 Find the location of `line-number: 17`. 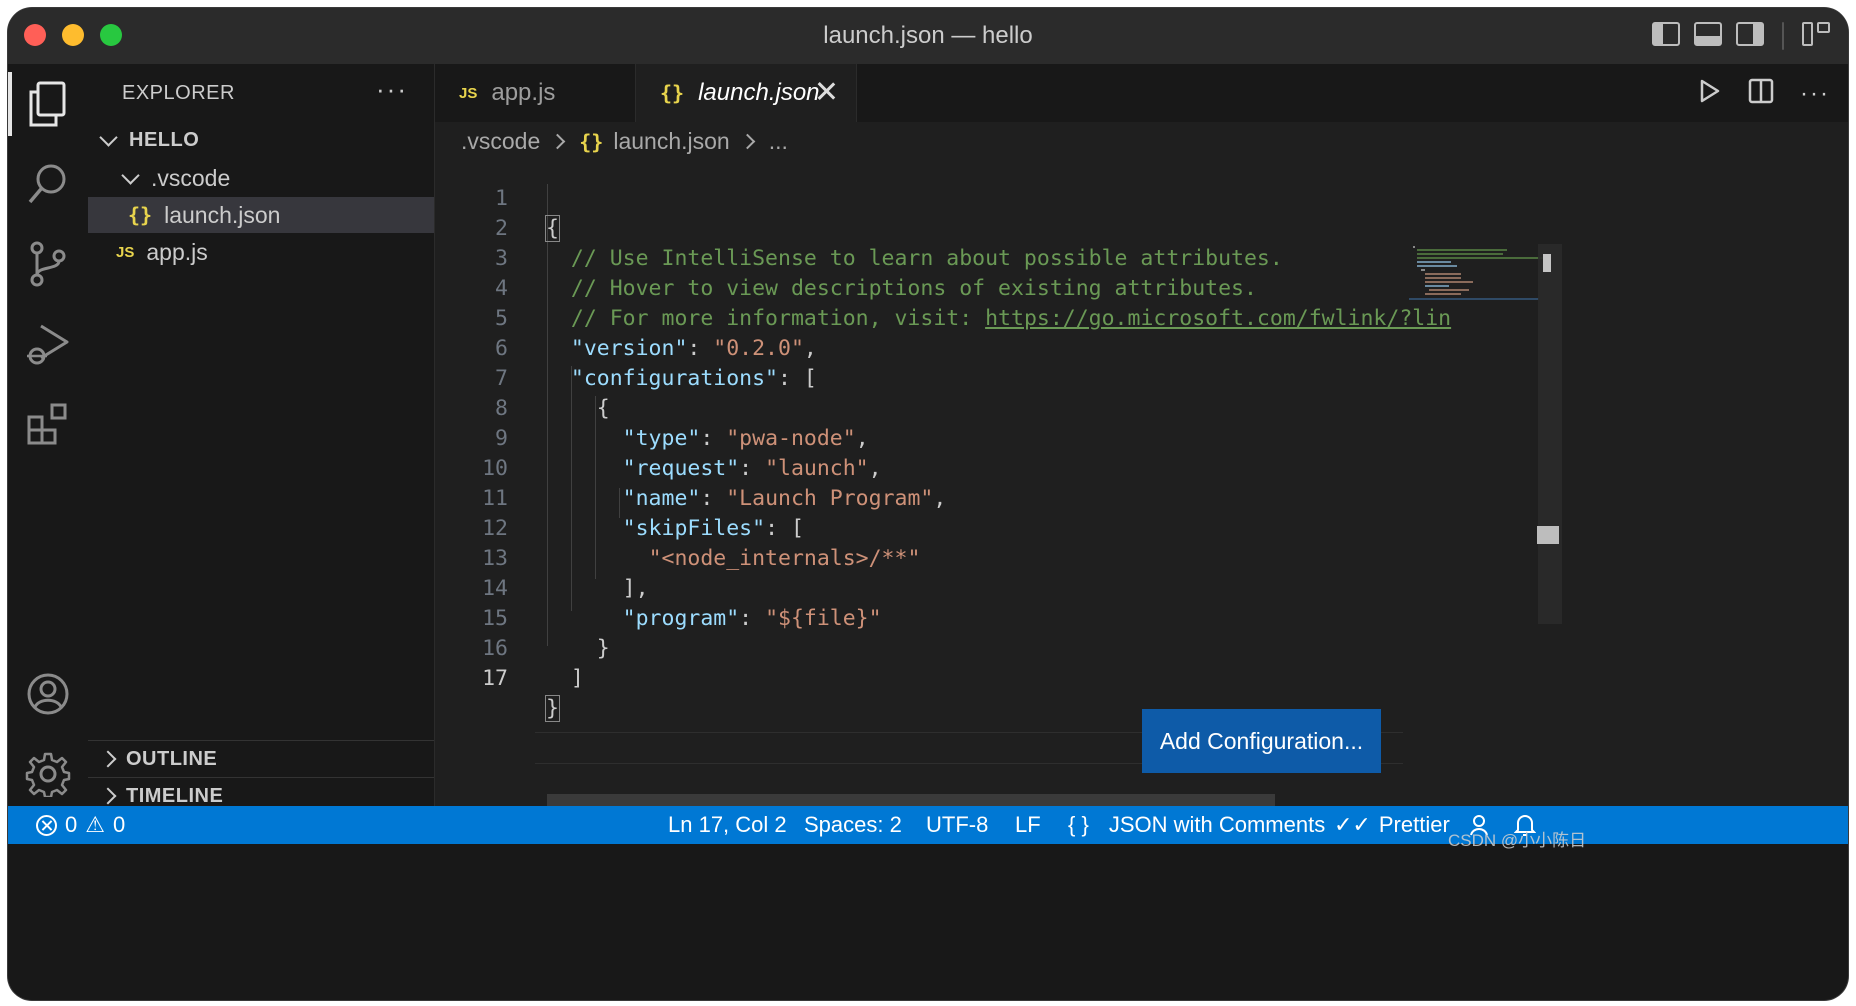

line-number: 17 is located at coordinates (495, 678).